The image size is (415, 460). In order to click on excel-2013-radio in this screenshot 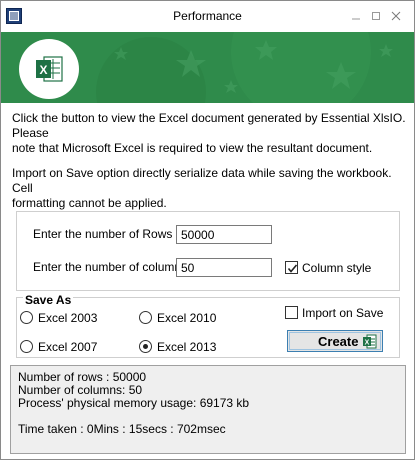, I will do `click(145, 346)`.